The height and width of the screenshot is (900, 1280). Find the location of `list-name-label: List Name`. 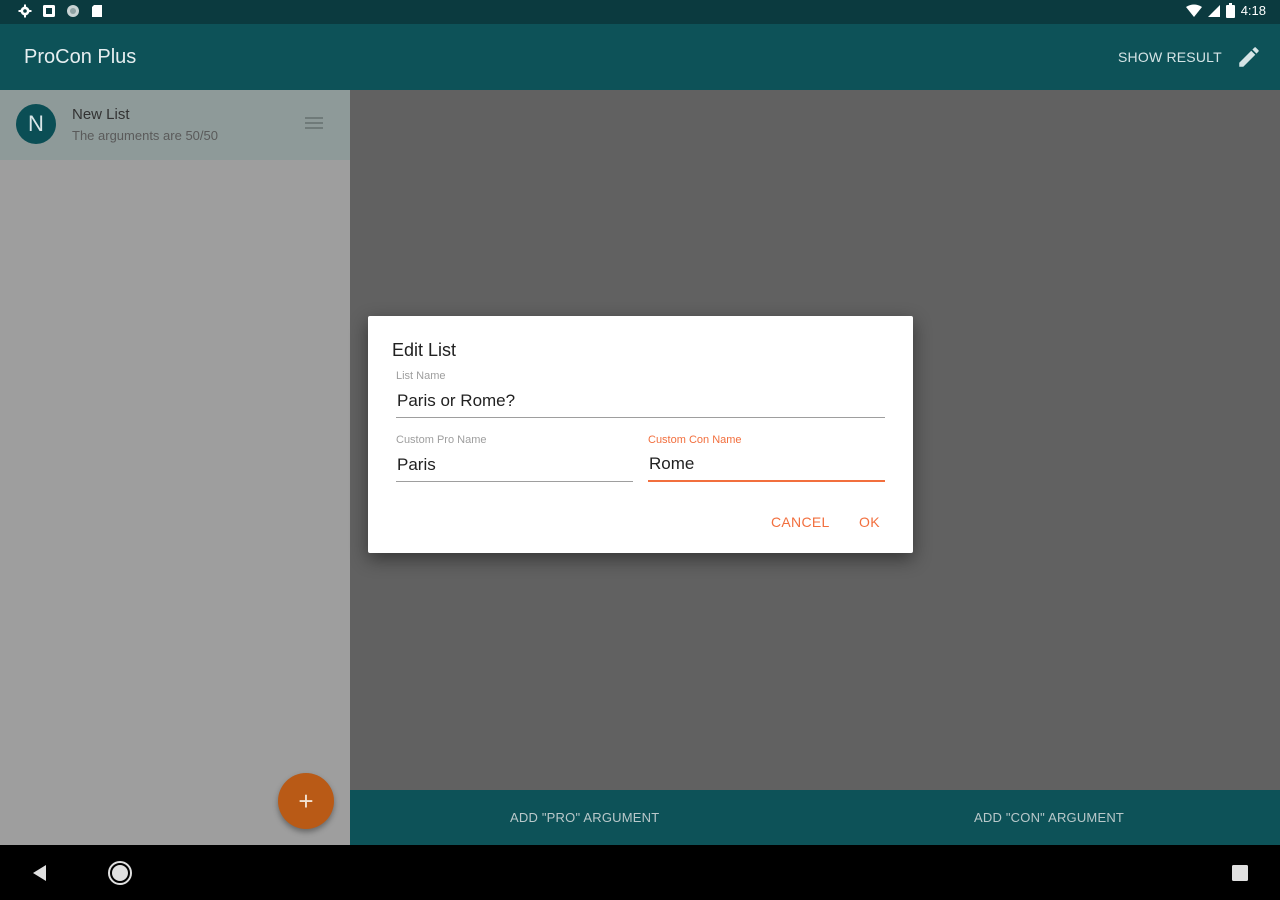

list-name-label: List Name is located at coordinates (421, 376).